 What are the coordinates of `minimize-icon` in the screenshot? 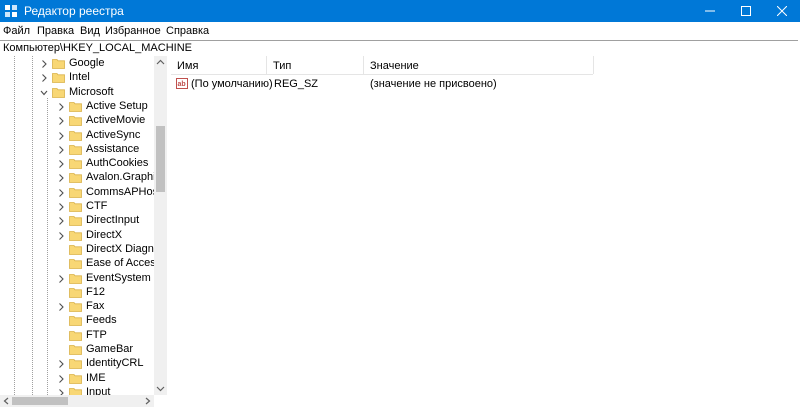 It's located at (710, 11).